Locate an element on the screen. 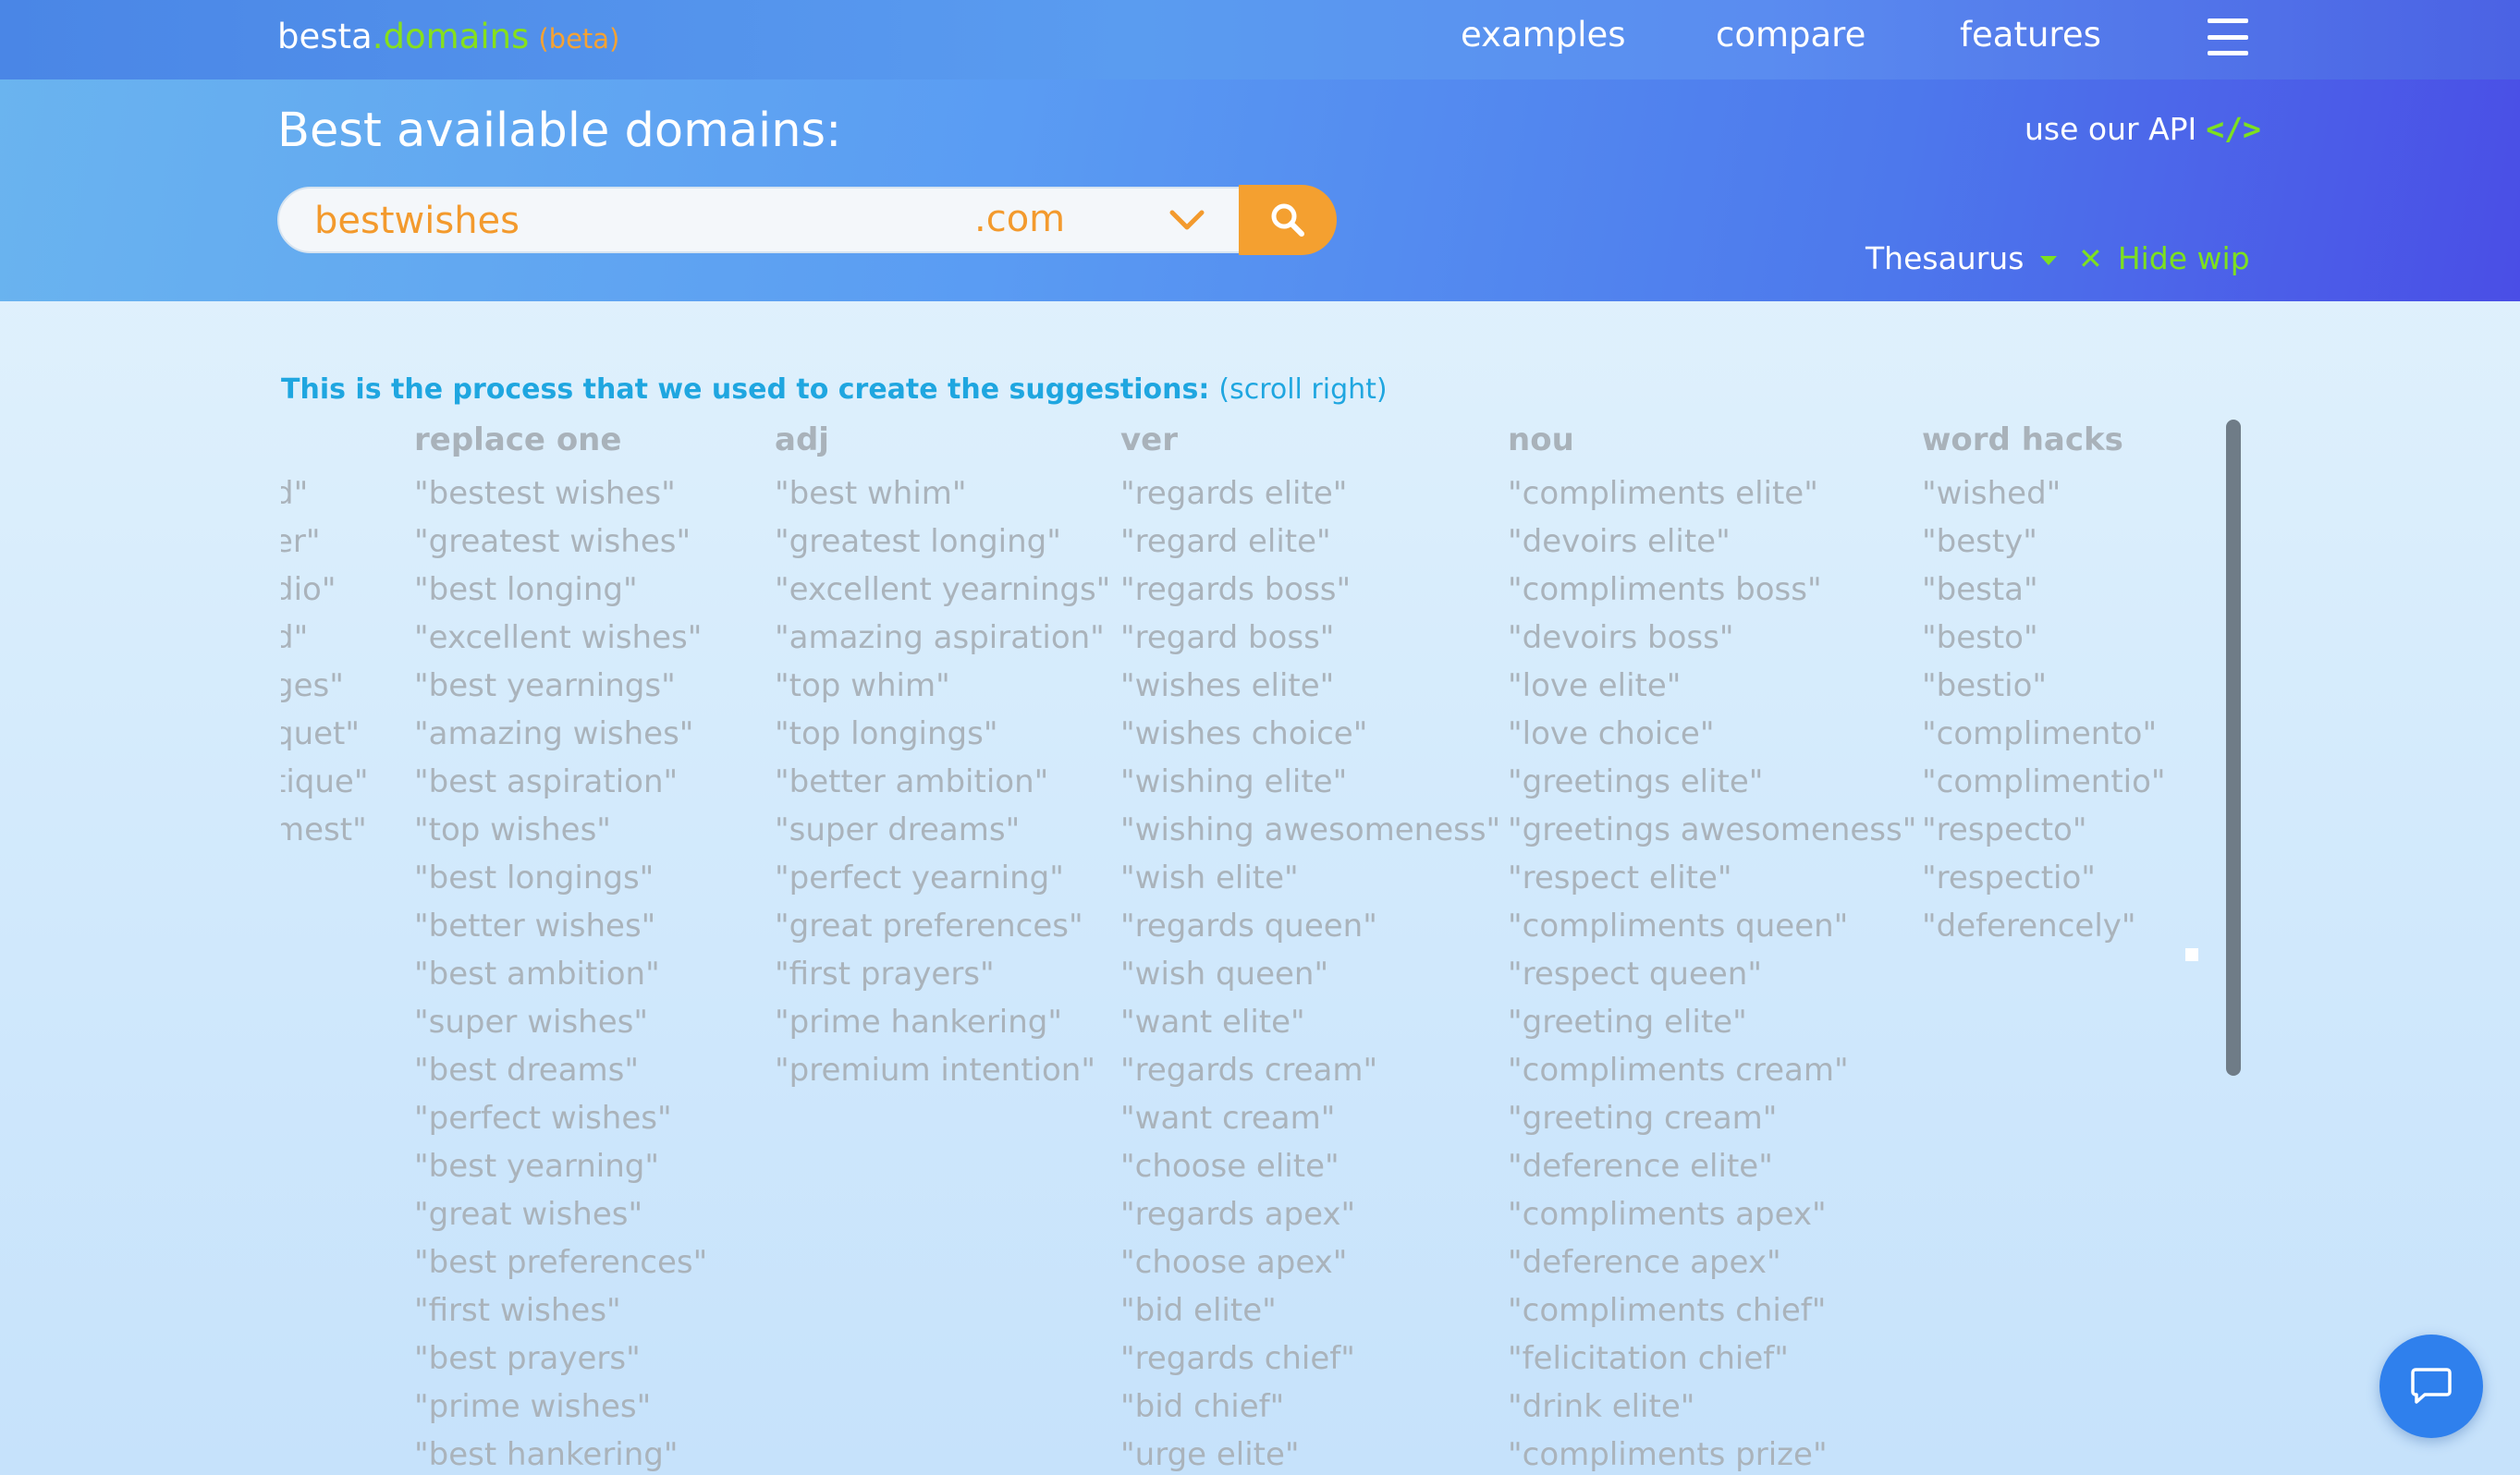 The height and width of the screenshot is (1475, 2520). suggestion-item: "devoirs boss" is located at coordinates (1621, 638).